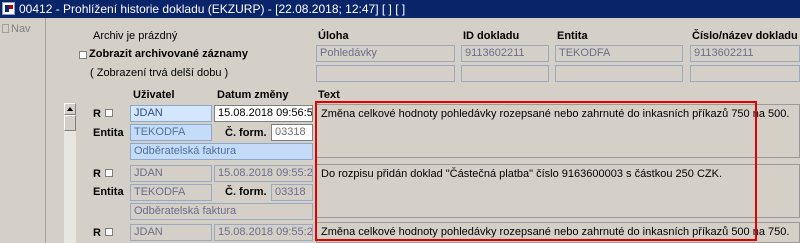  Describe the element at coordinates (97, 233) in the screenshot. I see `row3-r-label: R` at that location.